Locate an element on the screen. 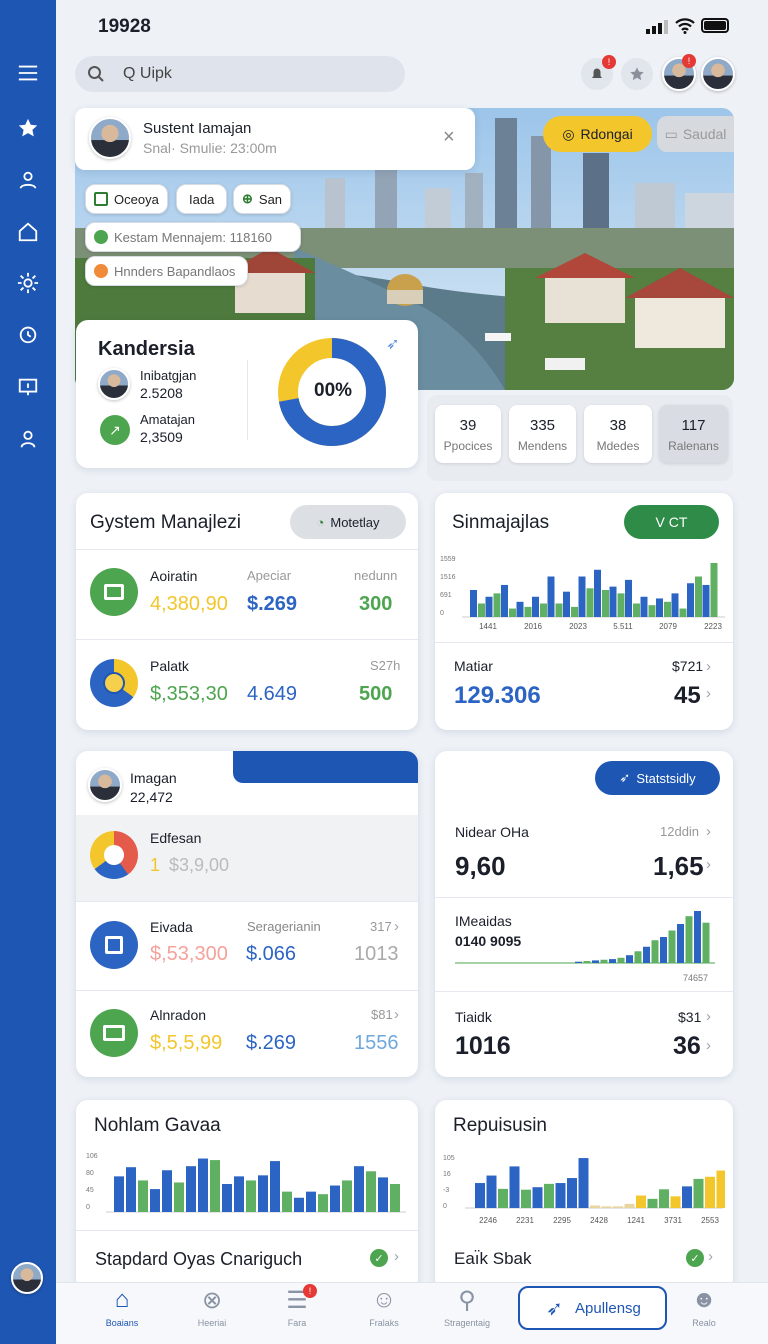 Image resolution: width=768 pixels, height=1344 pixels. info-chip-system: Kestam Mennajem: 118160 is located at coordinates (193, 237).